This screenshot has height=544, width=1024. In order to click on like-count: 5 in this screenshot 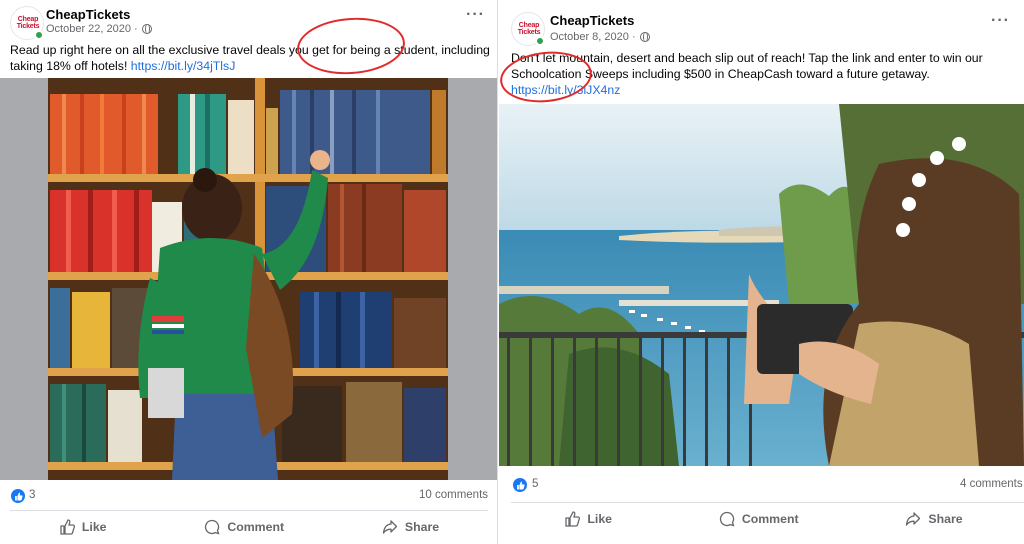, I will do `click(535, 484)`.